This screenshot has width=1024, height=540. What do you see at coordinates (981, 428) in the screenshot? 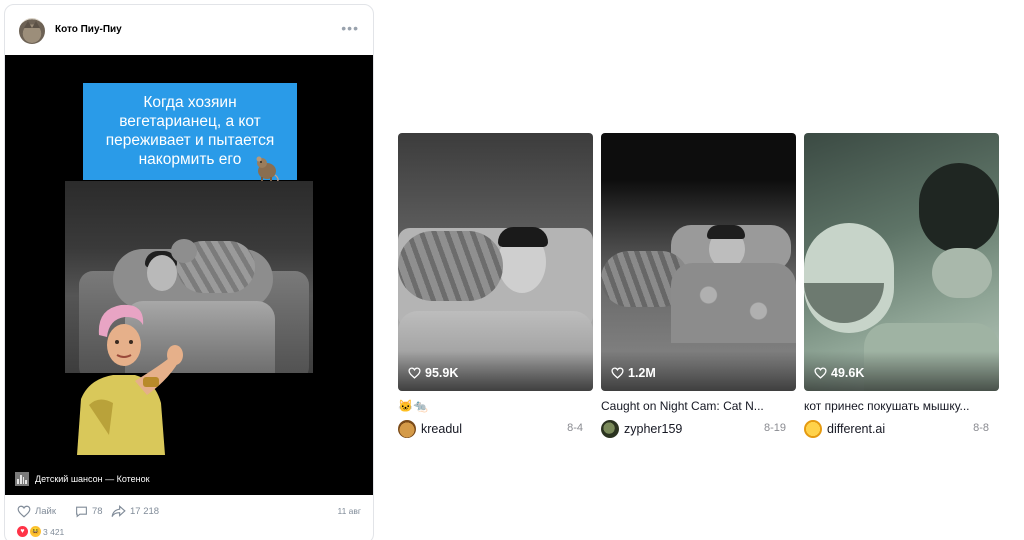
I see `video-date: 8-8` at bounding box center [981, 428].